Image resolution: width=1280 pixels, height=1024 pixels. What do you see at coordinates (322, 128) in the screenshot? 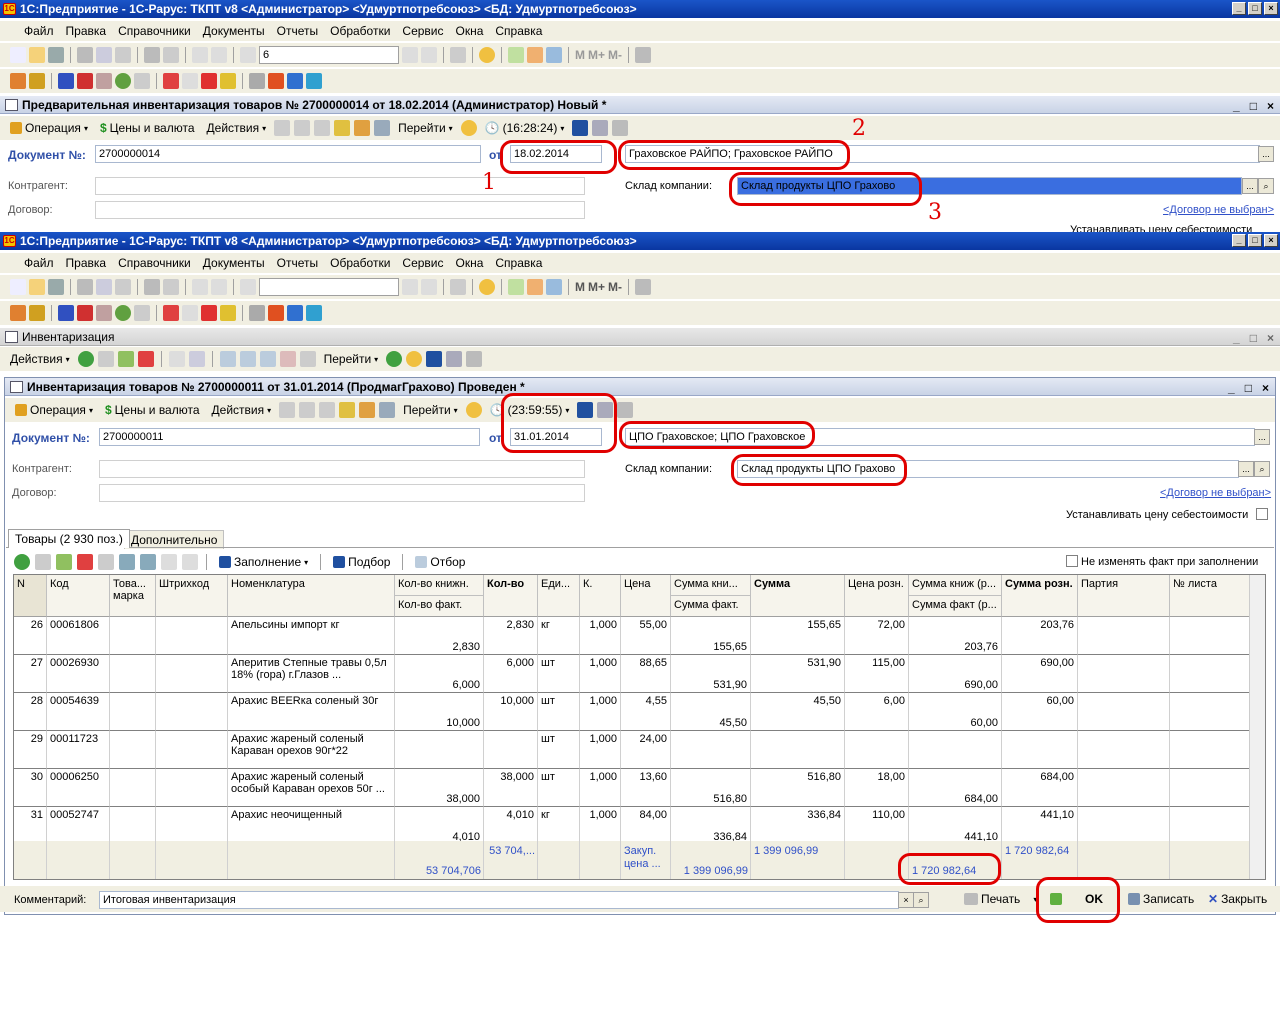
I see `doc1-copy-icon` at bounding box center [322, 128].